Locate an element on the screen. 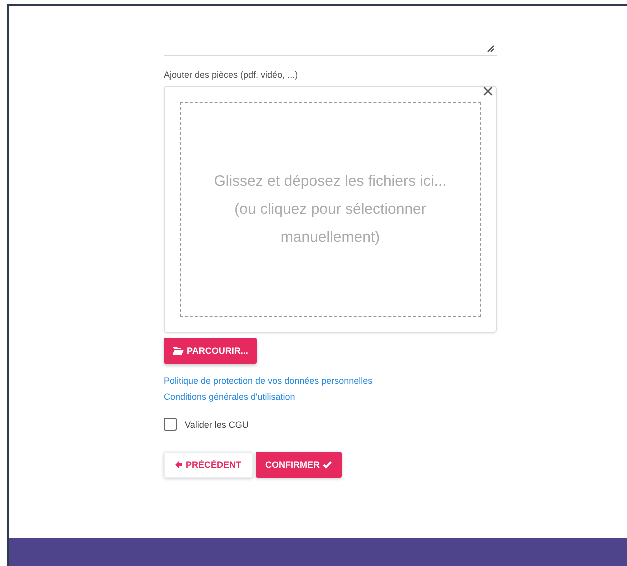 The width and height of the screenshot is (627, 566). checkmark-icon is located at coordinates (327, 465).